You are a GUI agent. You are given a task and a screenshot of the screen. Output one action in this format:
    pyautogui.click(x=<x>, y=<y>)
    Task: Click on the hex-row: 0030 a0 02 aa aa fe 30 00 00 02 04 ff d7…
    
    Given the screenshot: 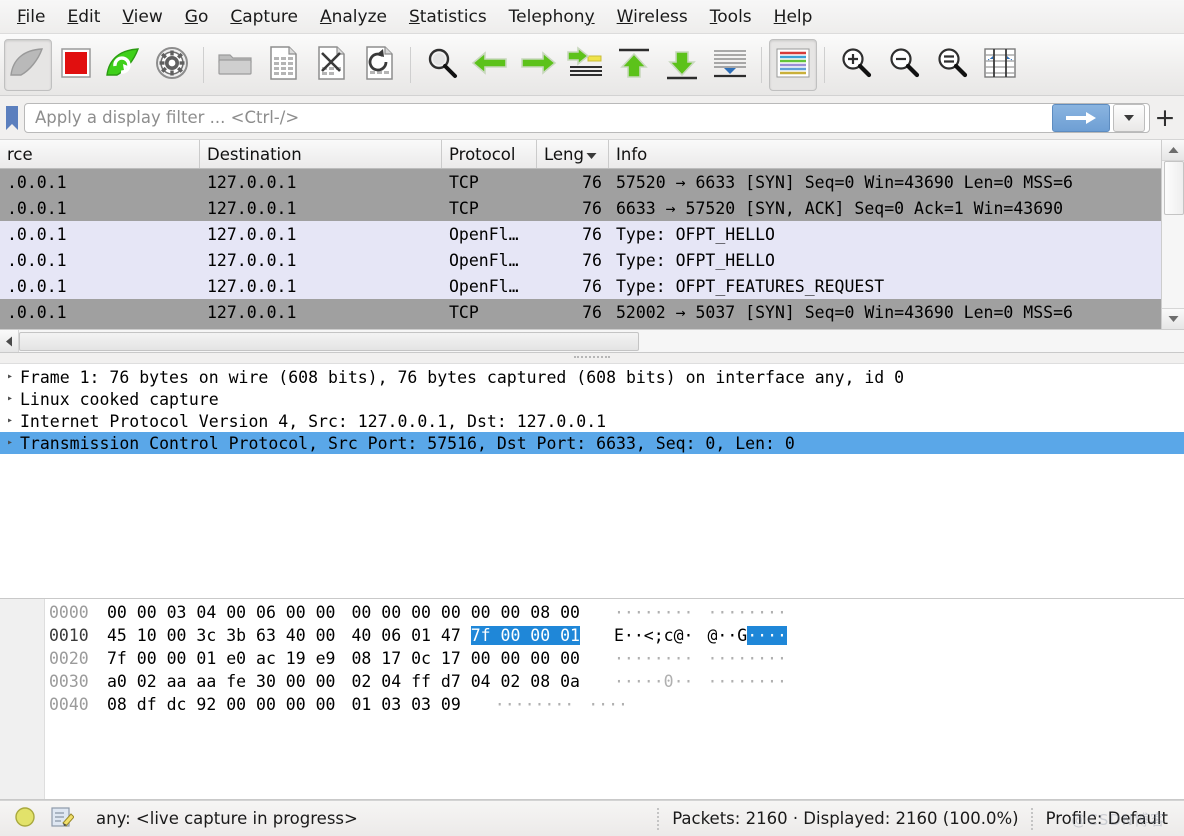 What is the action you would take?
    pyautogui.click(x=614, y=681)
    